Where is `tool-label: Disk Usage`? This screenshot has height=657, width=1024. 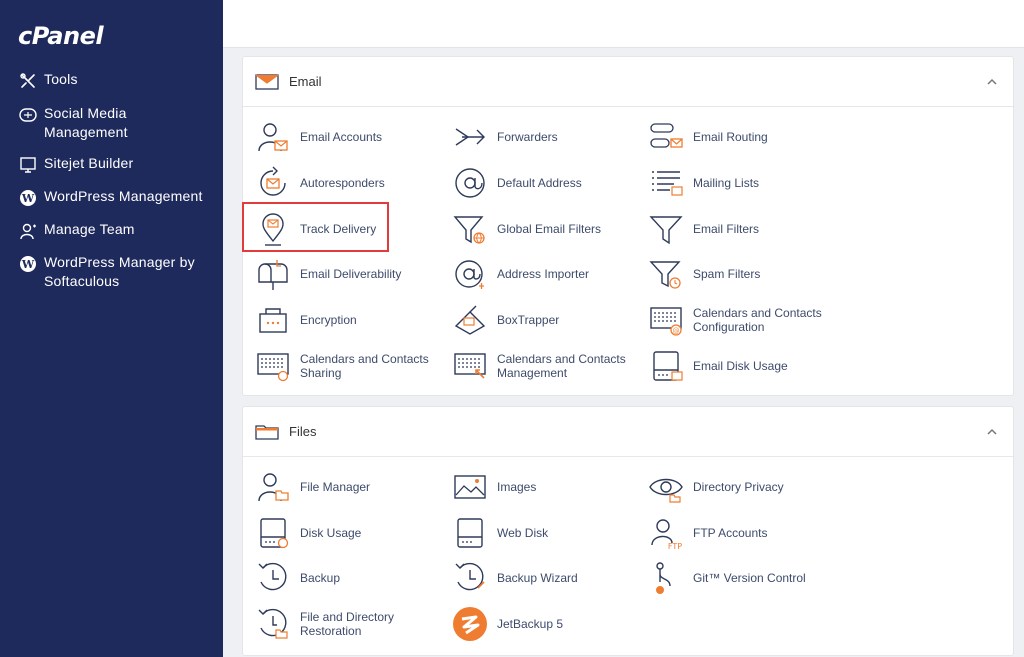 tool-label: Disk Usage is located at coordinates (331, 532).